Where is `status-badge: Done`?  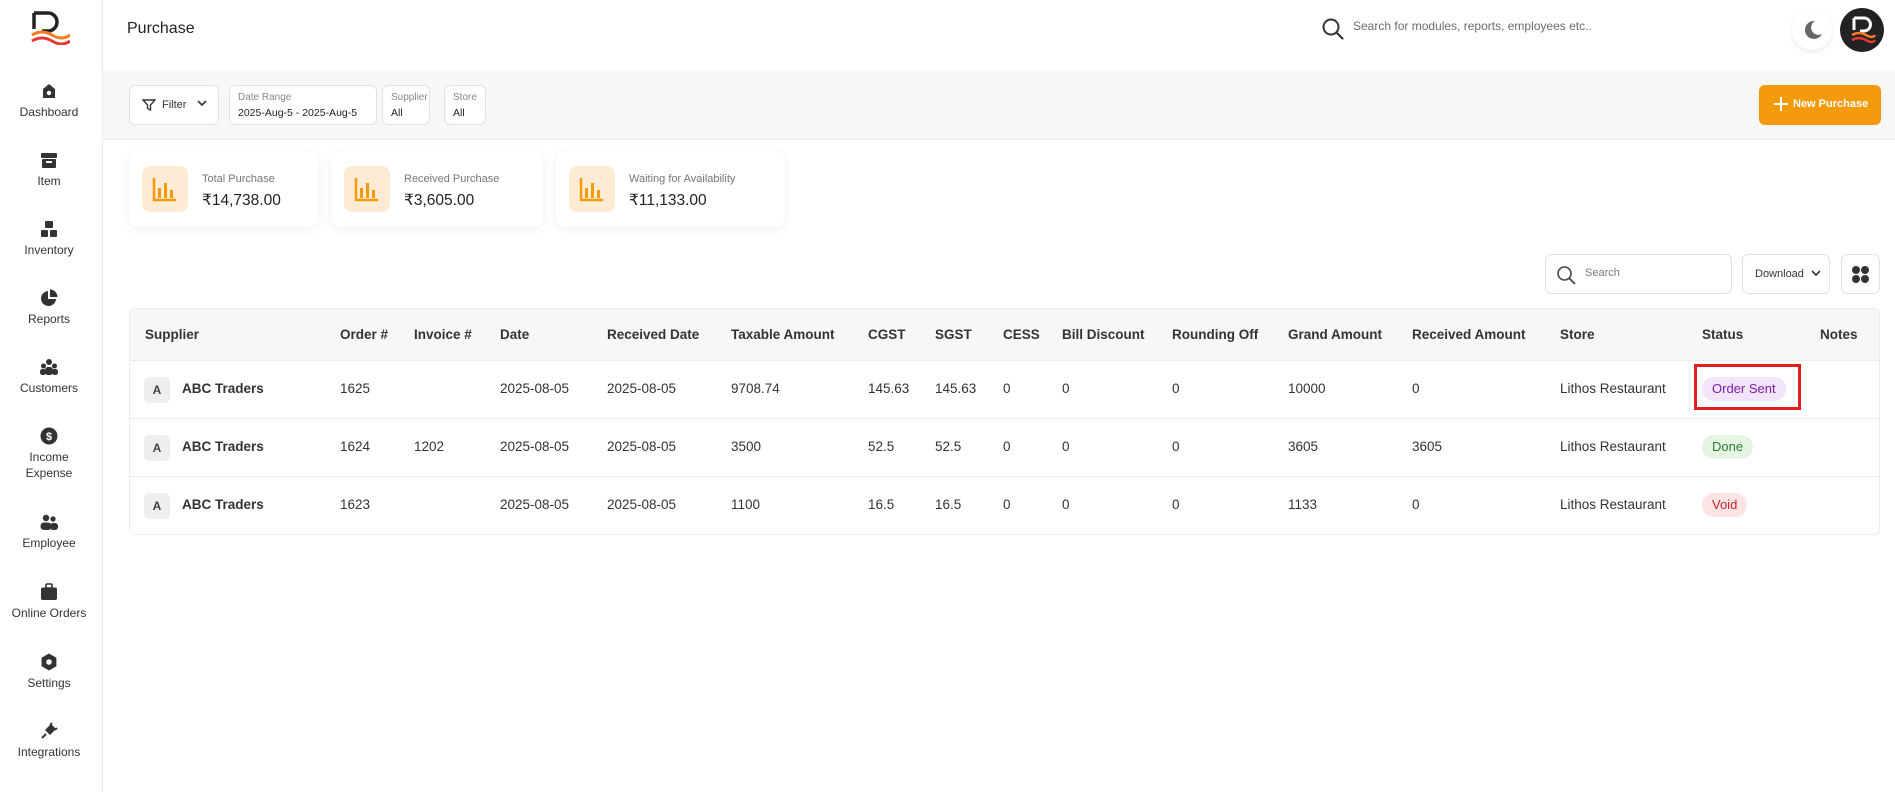
status-badge: Done is located at coordinates (1728, 447).